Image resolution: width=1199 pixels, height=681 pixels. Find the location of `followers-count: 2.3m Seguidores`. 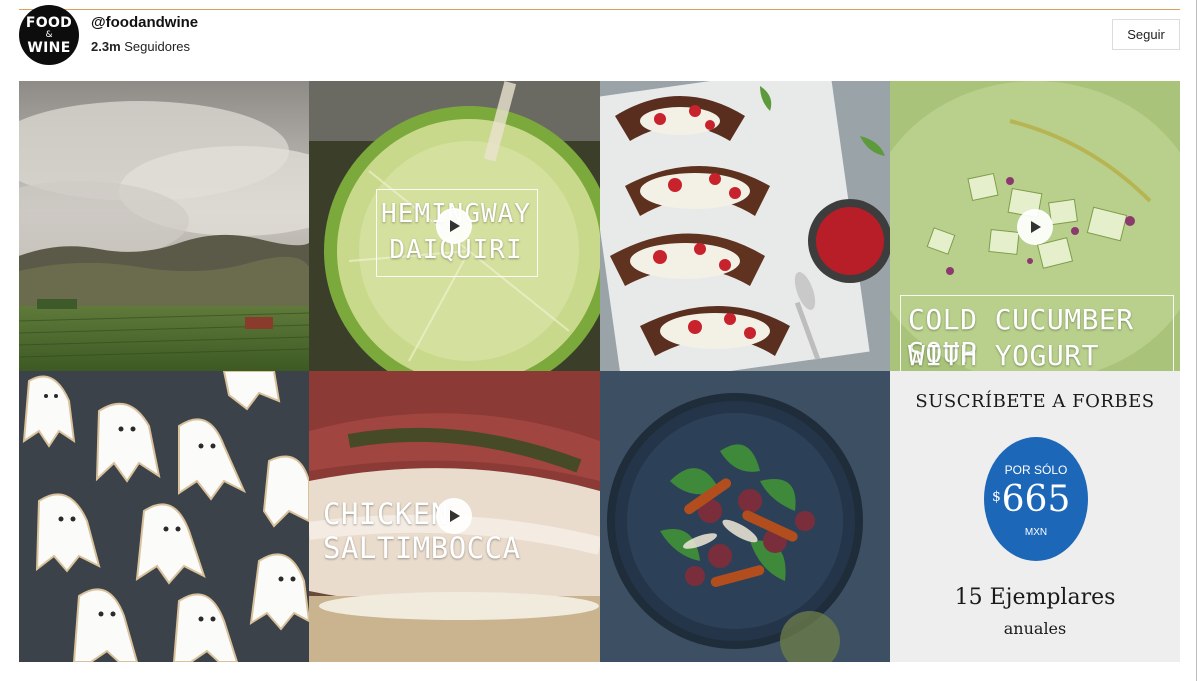

followers-count: 2.3m Seguidores is located at coordinates (140, 46).